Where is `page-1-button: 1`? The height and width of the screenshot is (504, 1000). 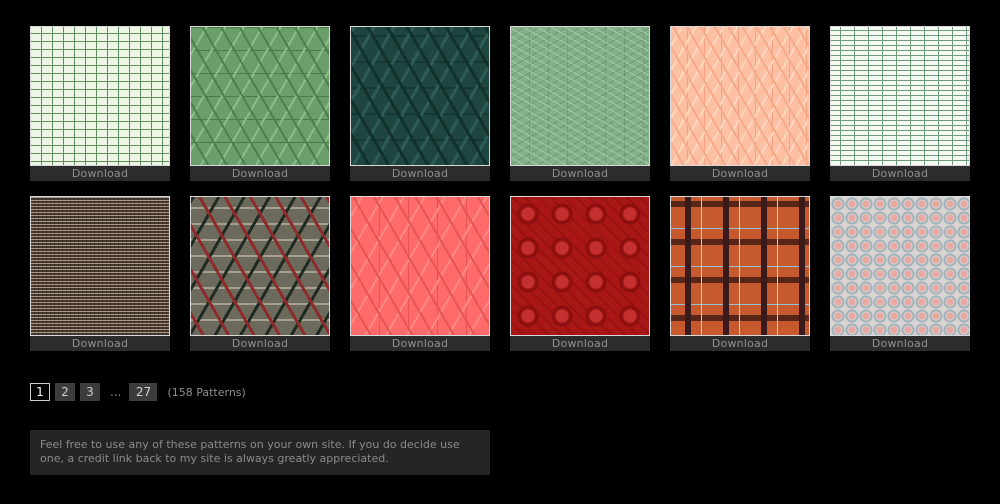
page-1-button: 1 is located at coordinates (40, 392).